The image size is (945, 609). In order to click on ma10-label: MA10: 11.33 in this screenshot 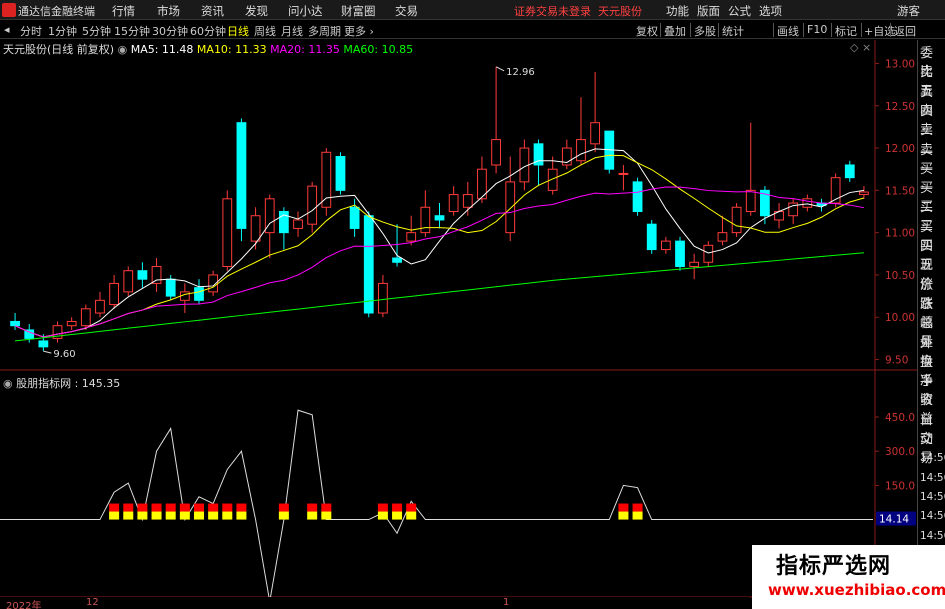, I will do `click(231, 49)`.